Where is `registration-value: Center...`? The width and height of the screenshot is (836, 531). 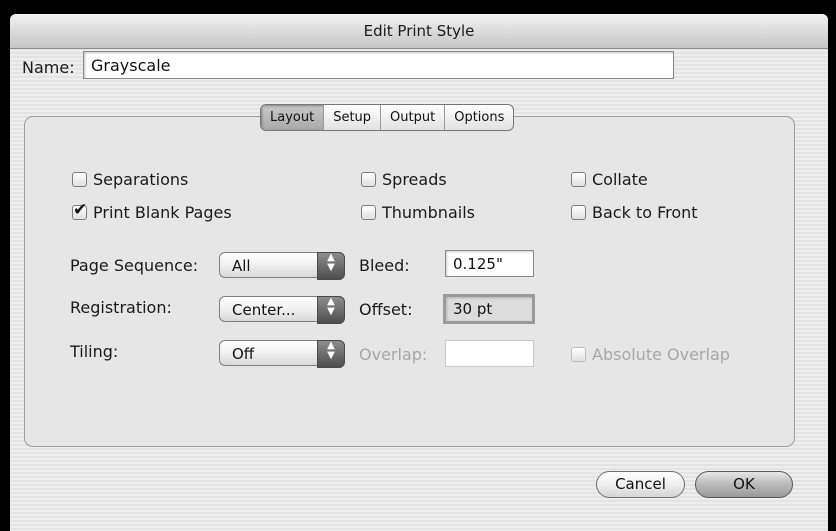
registration-value: Center... is located at coordinates (264, 310).